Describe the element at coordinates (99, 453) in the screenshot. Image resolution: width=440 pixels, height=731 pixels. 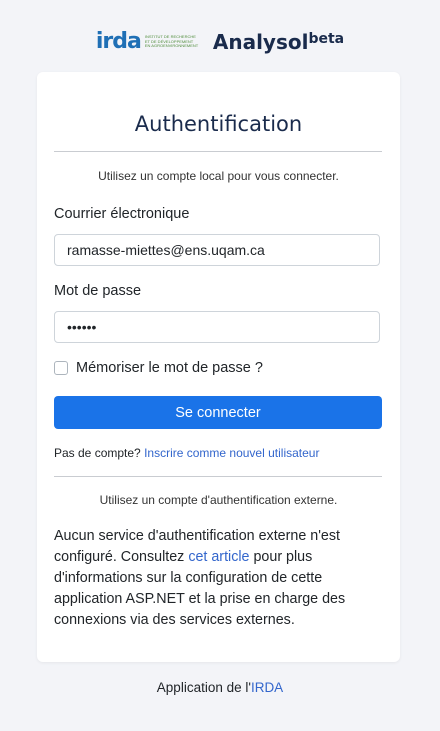
I see `no-account-text: Pas de compte?` at that location.